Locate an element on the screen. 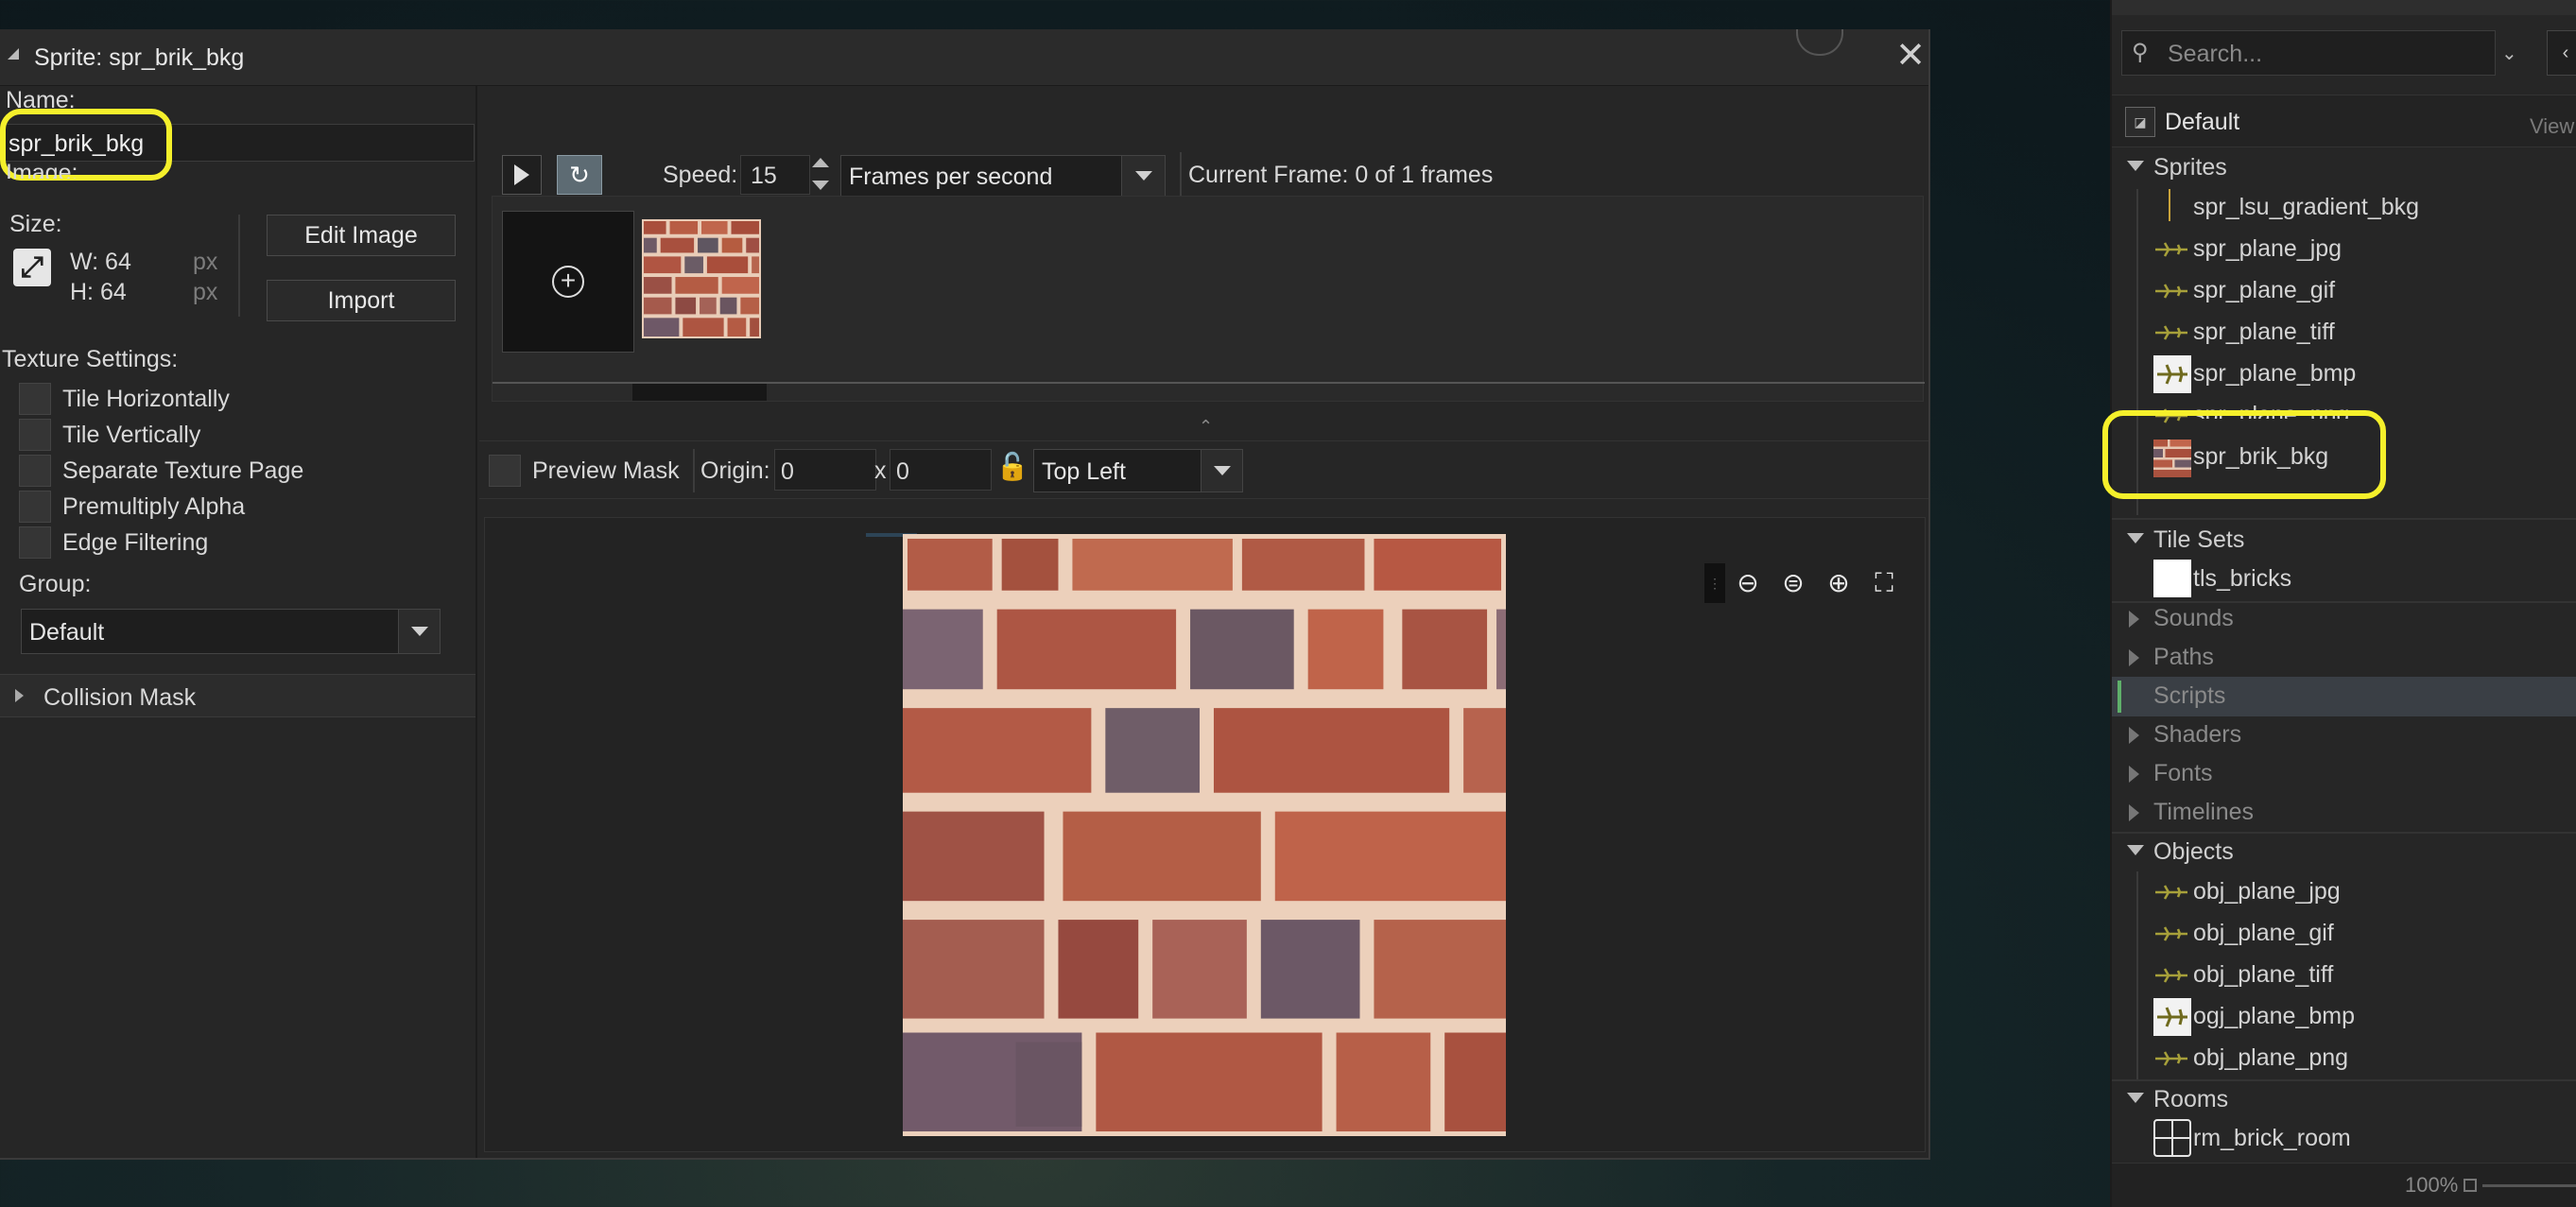 This screenshot has height=1207, width=2576. object-item: ogj_plane_bmp is located at coordinates (2274, 1016).